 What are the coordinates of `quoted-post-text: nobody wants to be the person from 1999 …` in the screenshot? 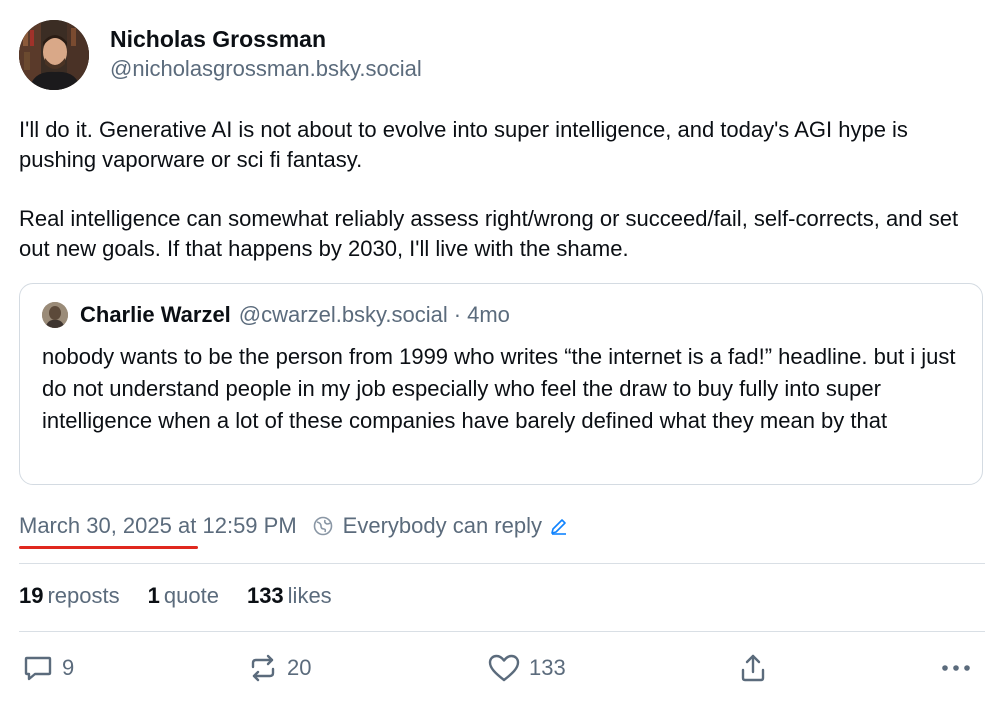 It's located at (499, 388).